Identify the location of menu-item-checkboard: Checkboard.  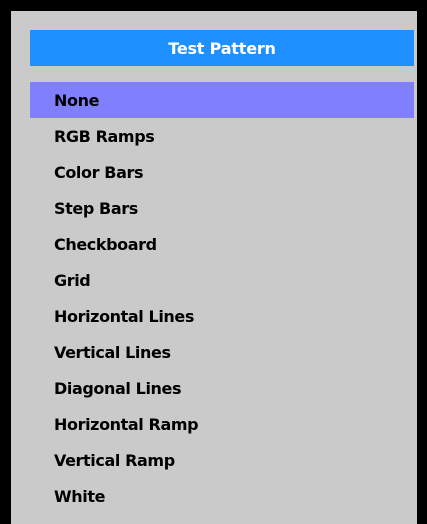
(222, 244).